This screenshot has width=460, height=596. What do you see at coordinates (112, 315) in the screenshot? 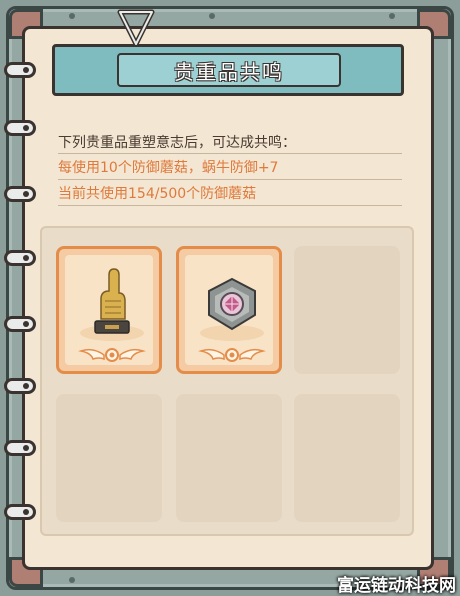
I see `golden-fist-trophy-icon` at bounding box center [112, 315].